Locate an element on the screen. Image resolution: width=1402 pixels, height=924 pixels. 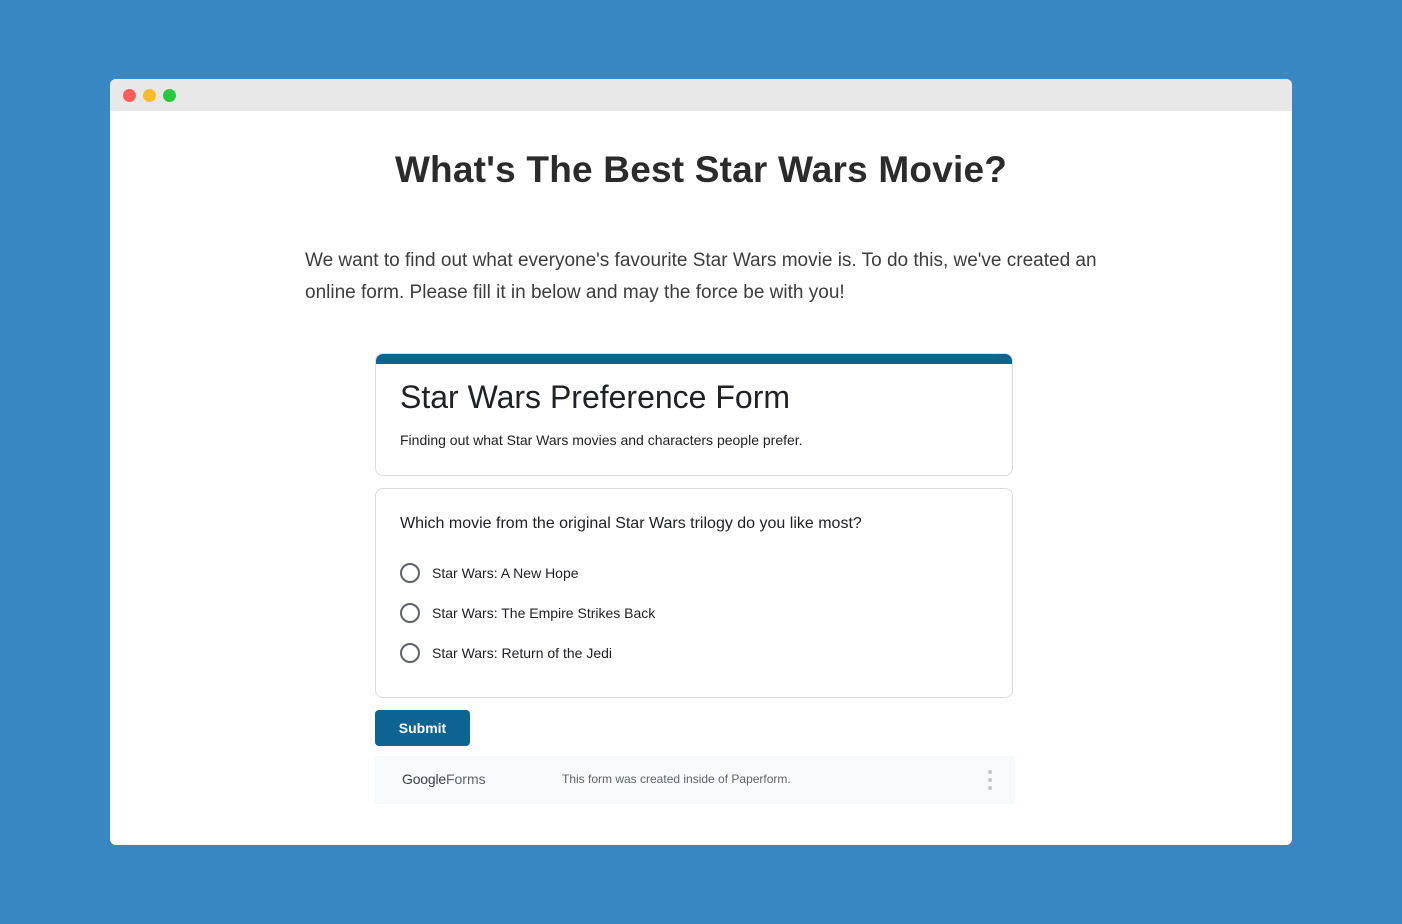
form-title: Star Wars Preference Form is located at coordinates (595, 397).